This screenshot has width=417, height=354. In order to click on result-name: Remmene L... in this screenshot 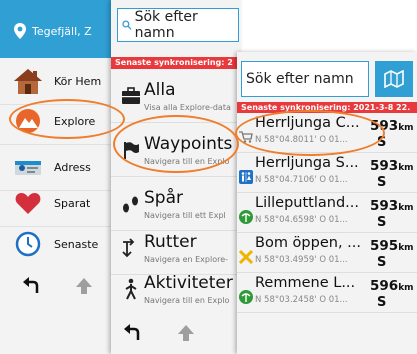, I will do `click(305, 283)`.